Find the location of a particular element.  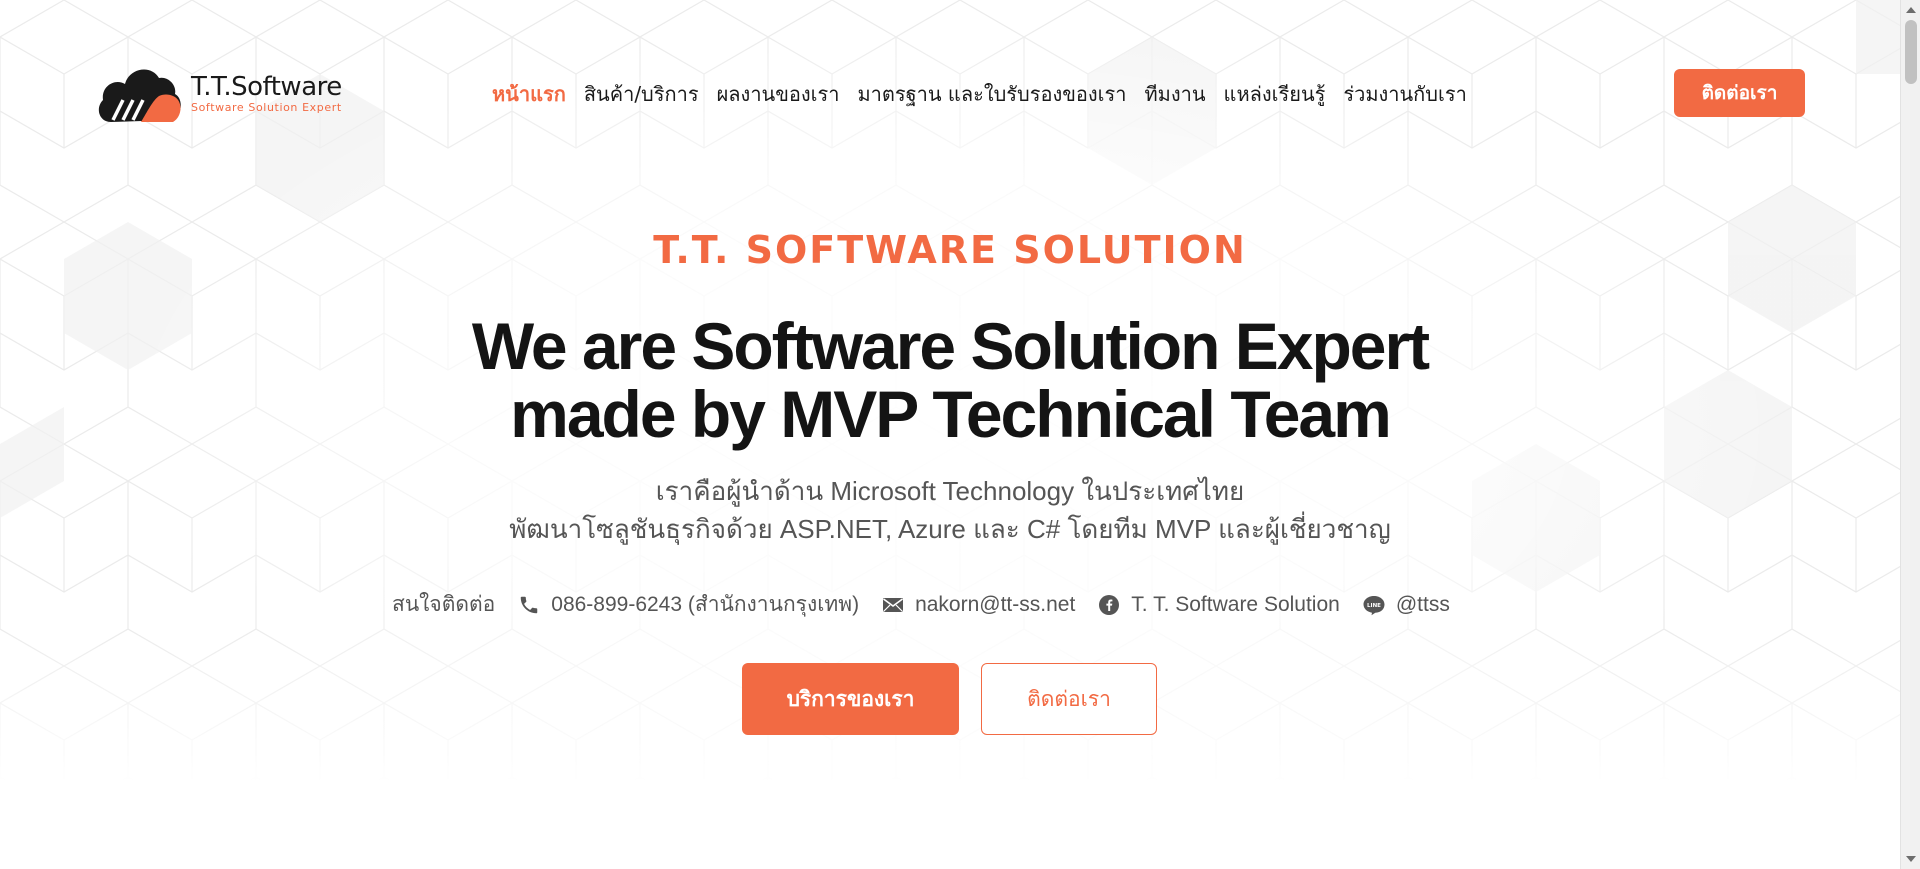

contact-us-header-button: ติดต่อเรา is located at coordinates (1739, 93).